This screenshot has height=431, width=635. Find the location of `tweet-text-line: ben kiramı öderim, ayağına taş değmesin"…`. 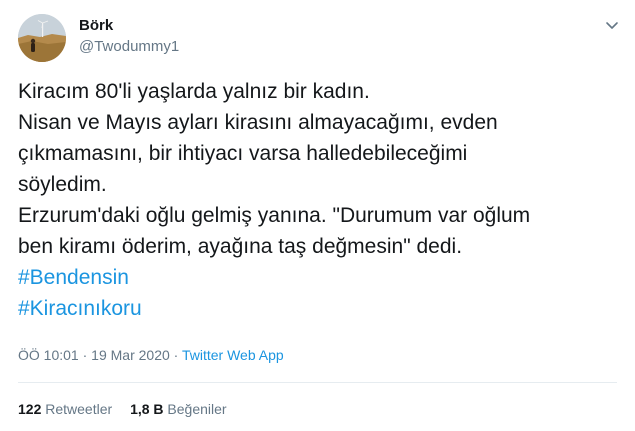

tweet-text-line: ben kiramı öderim, ayağına taş değmesin"… is located at coordinates (240, 246).